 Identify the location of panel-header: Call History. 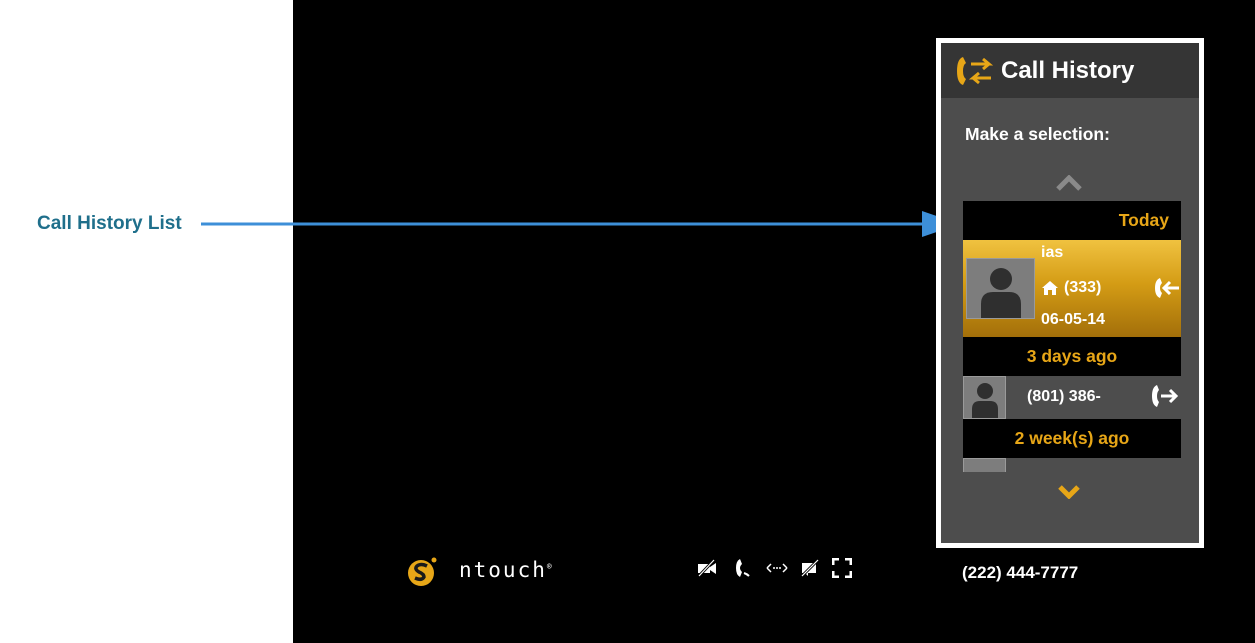
(1070, 70).